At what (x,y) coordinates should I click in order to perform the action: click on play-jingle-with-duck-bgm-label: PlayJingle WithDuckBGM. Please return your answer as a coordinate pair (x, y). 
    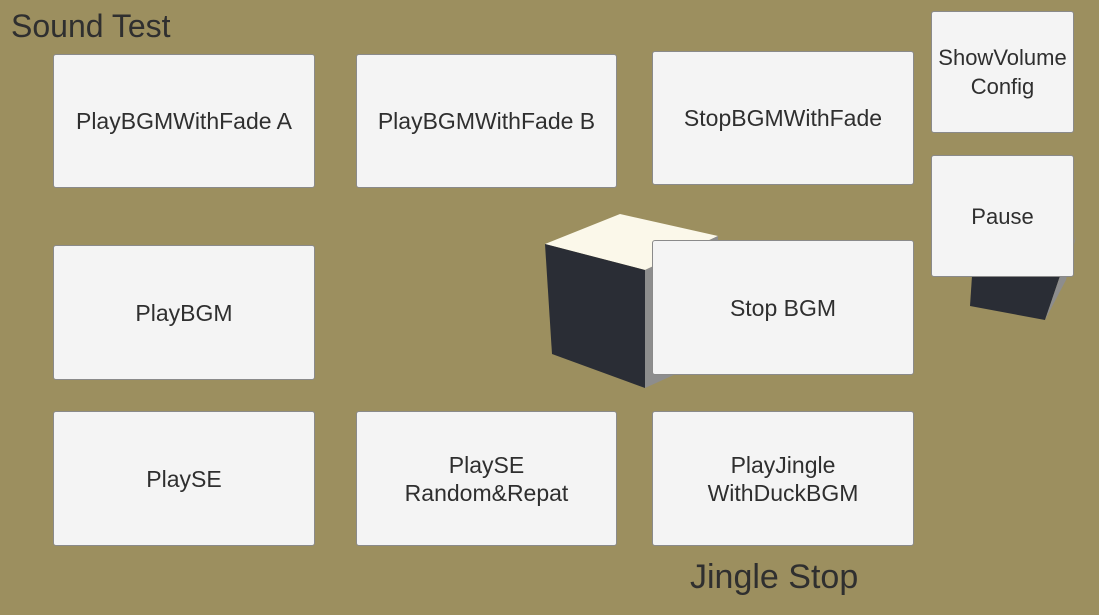
    Looking at the image, I should click on (783, 478).